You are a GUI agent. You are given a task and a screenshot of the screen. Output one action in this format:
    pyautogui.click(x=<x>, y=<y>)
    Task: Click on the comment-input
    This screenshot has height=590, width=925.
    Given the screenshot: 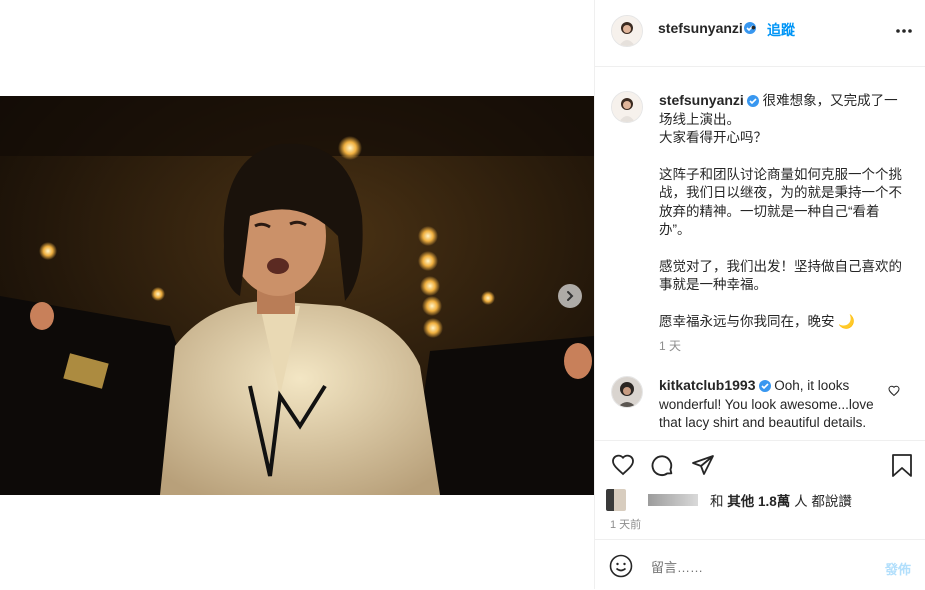 What is the action you would take?
    pyautogui.click(x=761, y=567)
    